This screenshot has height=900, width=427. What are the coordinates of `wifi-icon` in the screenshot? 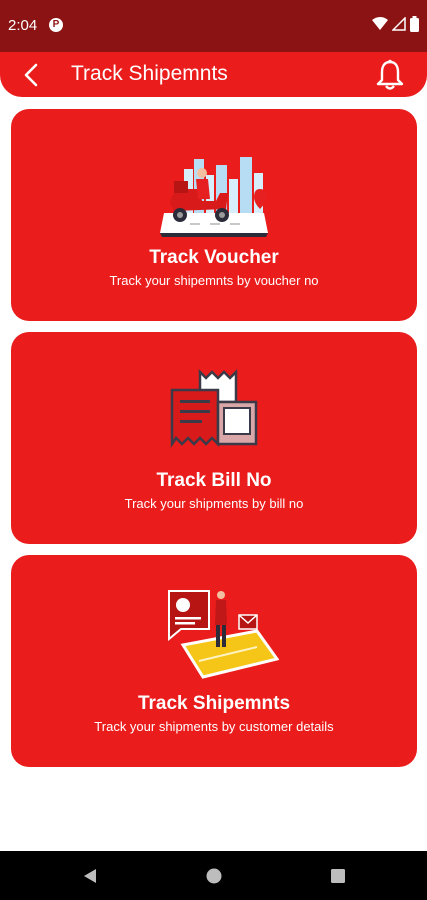 It's located at (380, 23).